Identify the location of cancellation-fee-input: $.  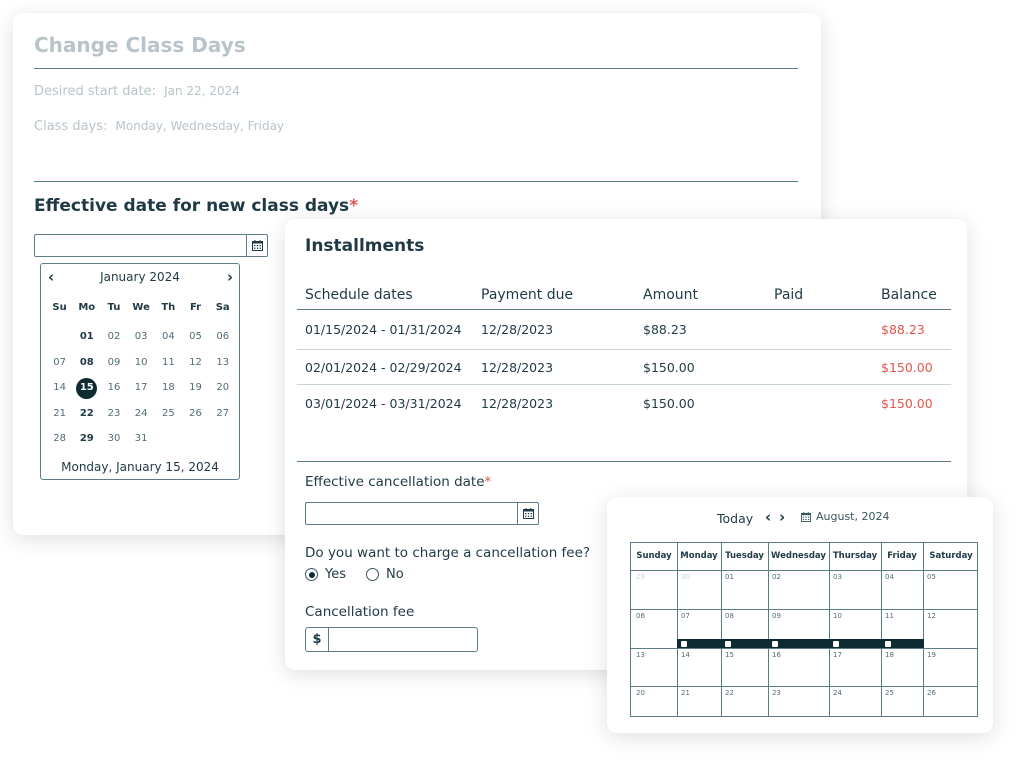
(391, 639).